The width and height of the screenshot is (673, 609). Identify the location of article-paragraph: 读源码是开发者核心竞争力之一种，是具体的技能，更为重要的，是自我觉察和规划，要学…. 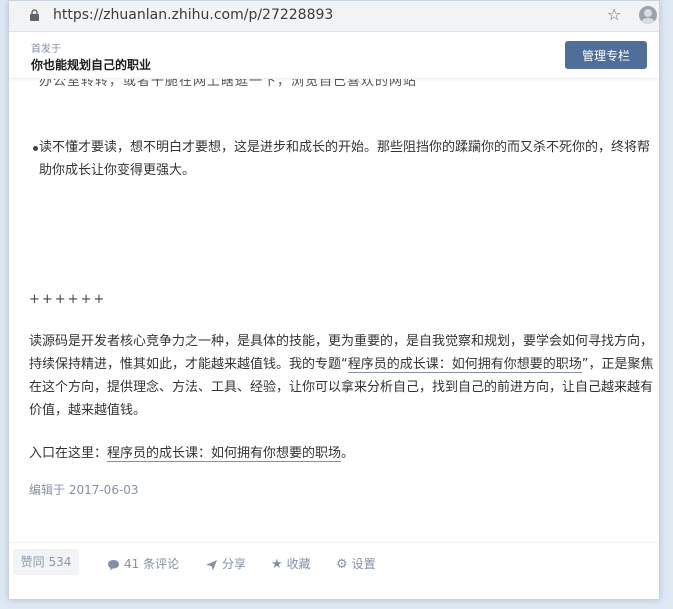
(342, 376).